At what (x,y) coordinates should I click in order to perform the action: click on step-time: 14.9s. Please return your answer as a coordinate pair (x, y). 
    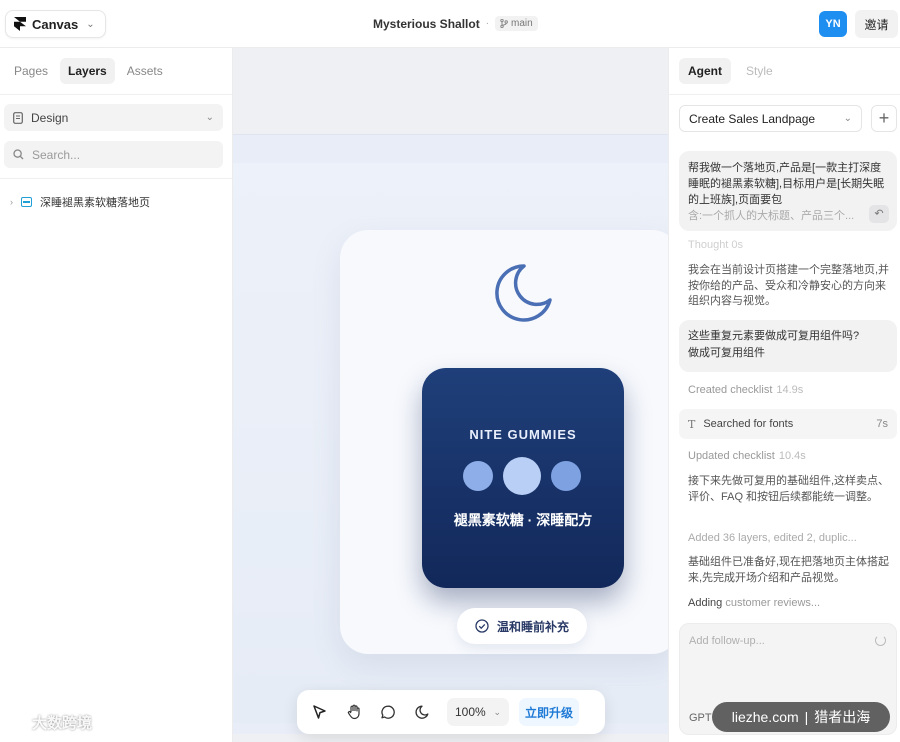
    Looking at the image, I should click on (790, 390).